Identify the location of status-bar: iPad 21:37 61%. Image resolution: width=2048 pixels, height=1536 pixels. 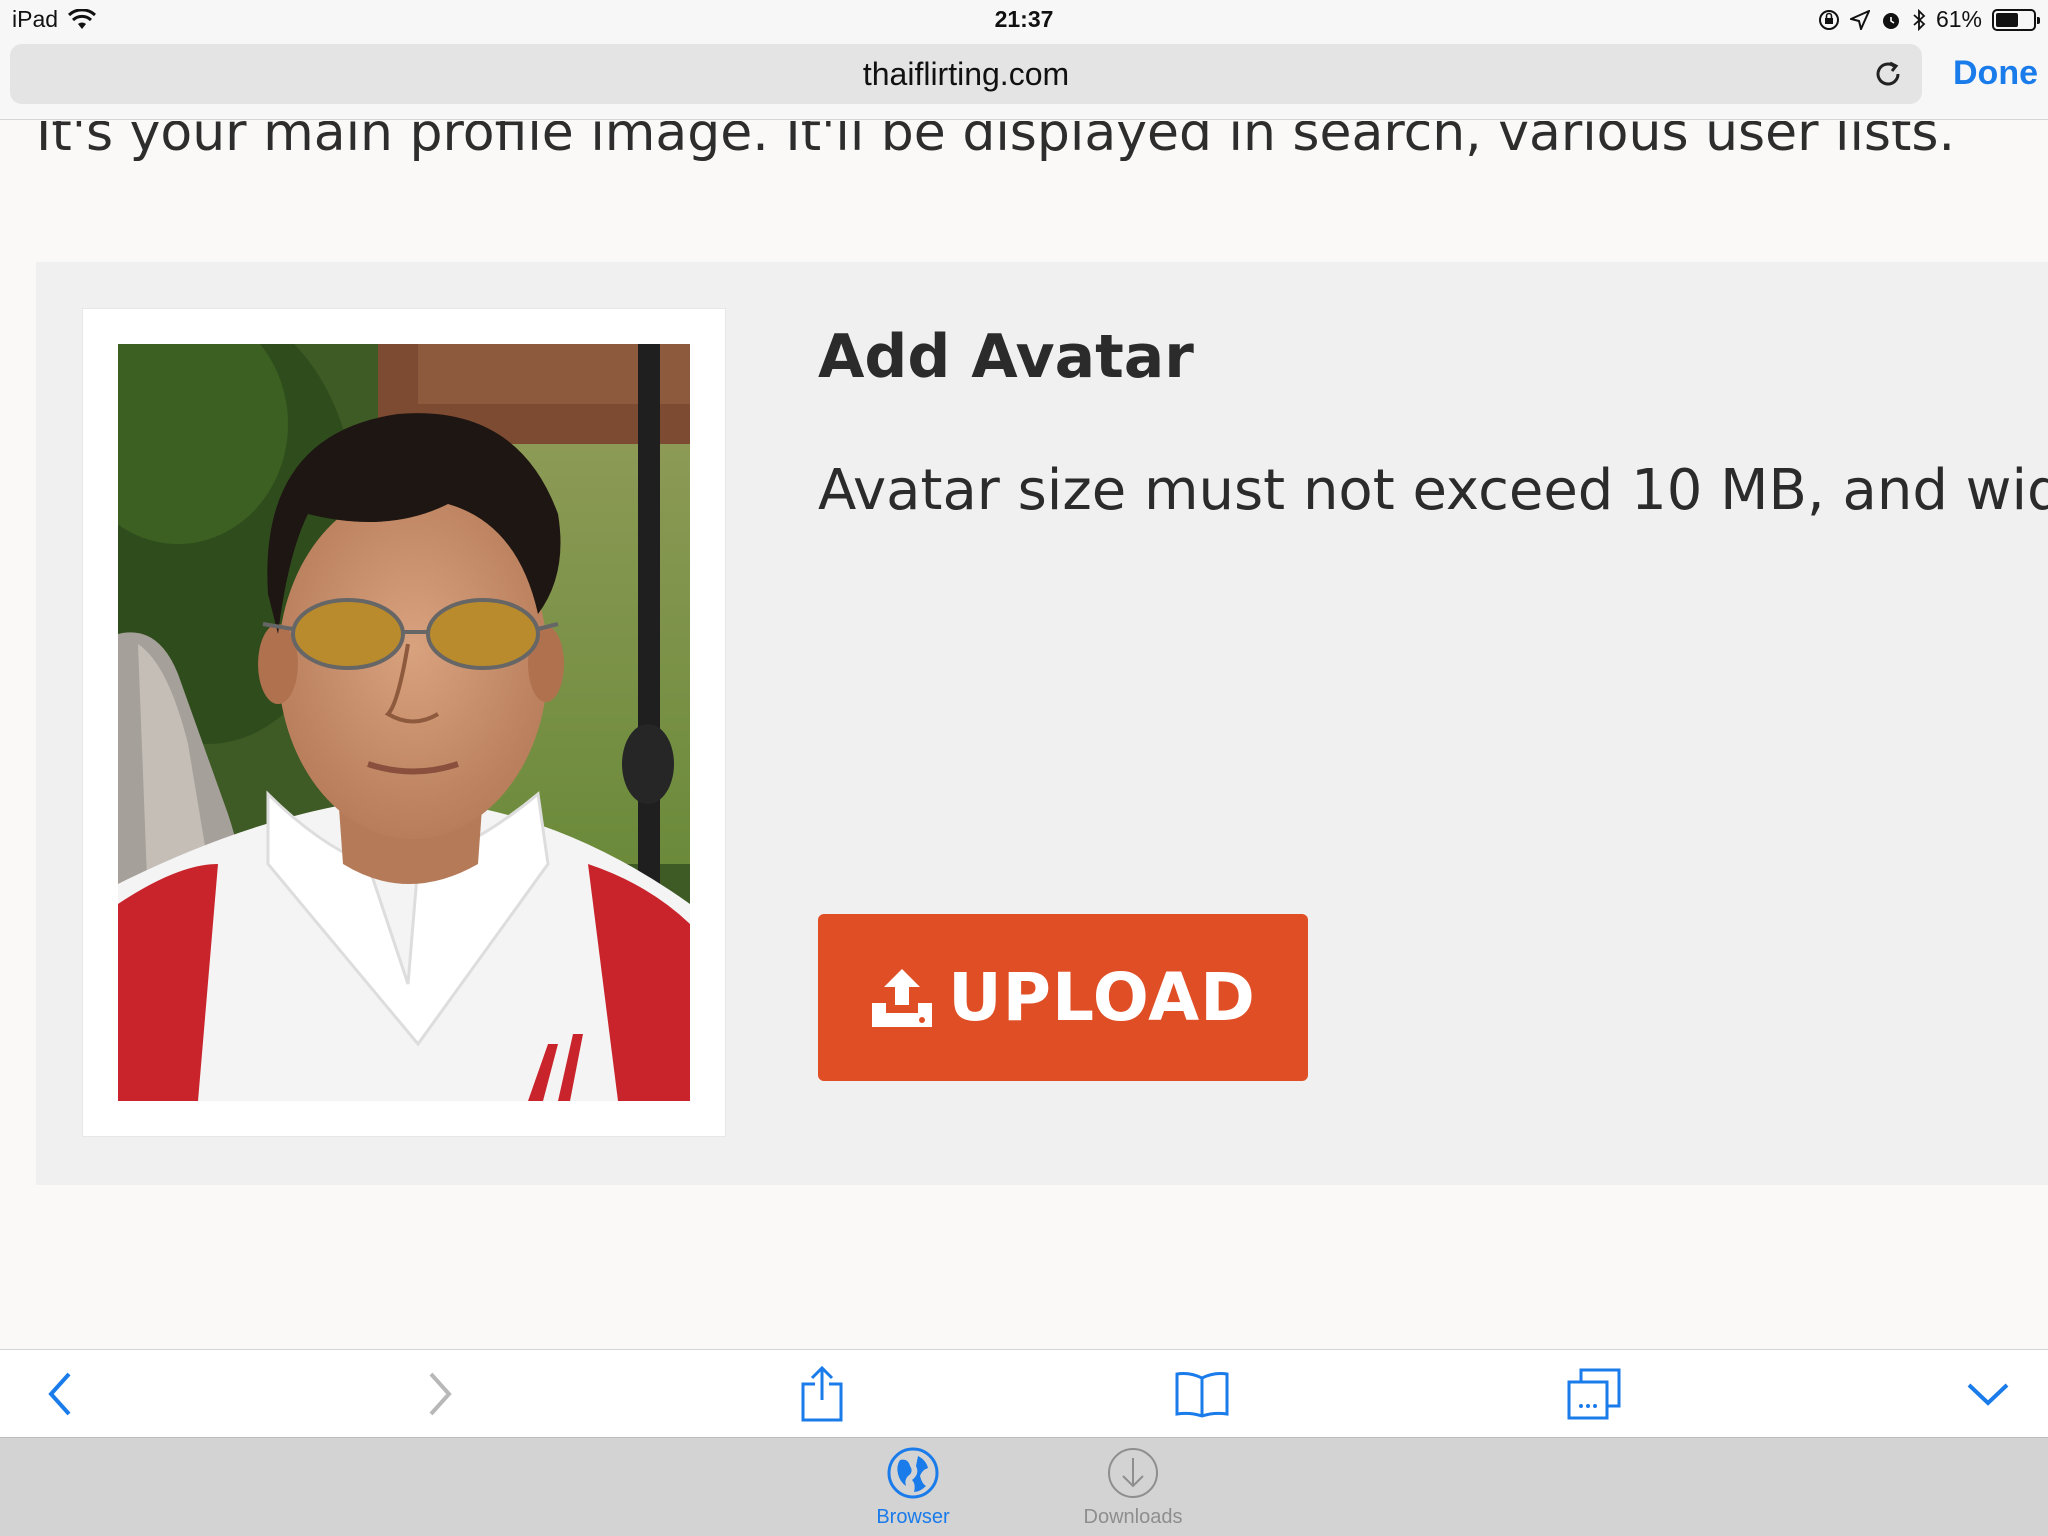
(1024, 20).